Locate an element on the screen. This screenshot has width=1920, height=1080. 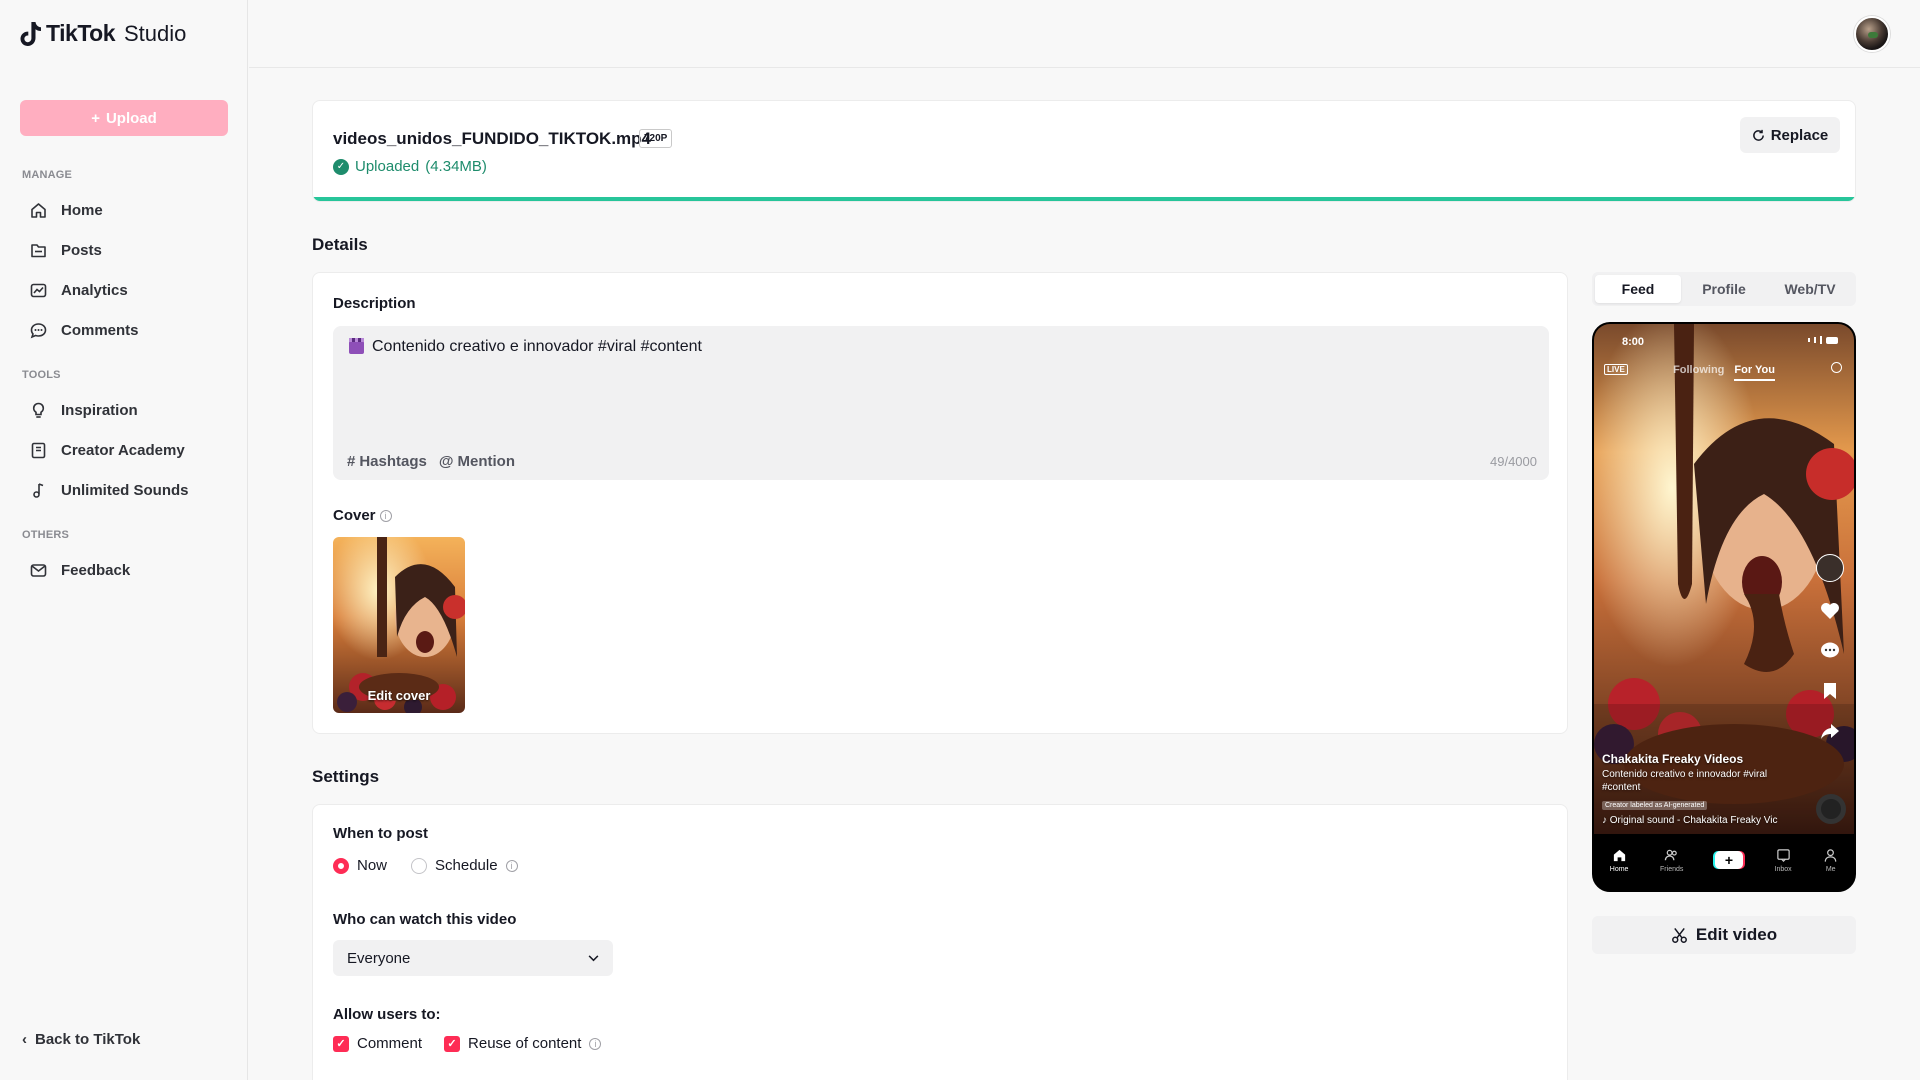
resolution-badge: 720P is located at coordinates (656, 138).